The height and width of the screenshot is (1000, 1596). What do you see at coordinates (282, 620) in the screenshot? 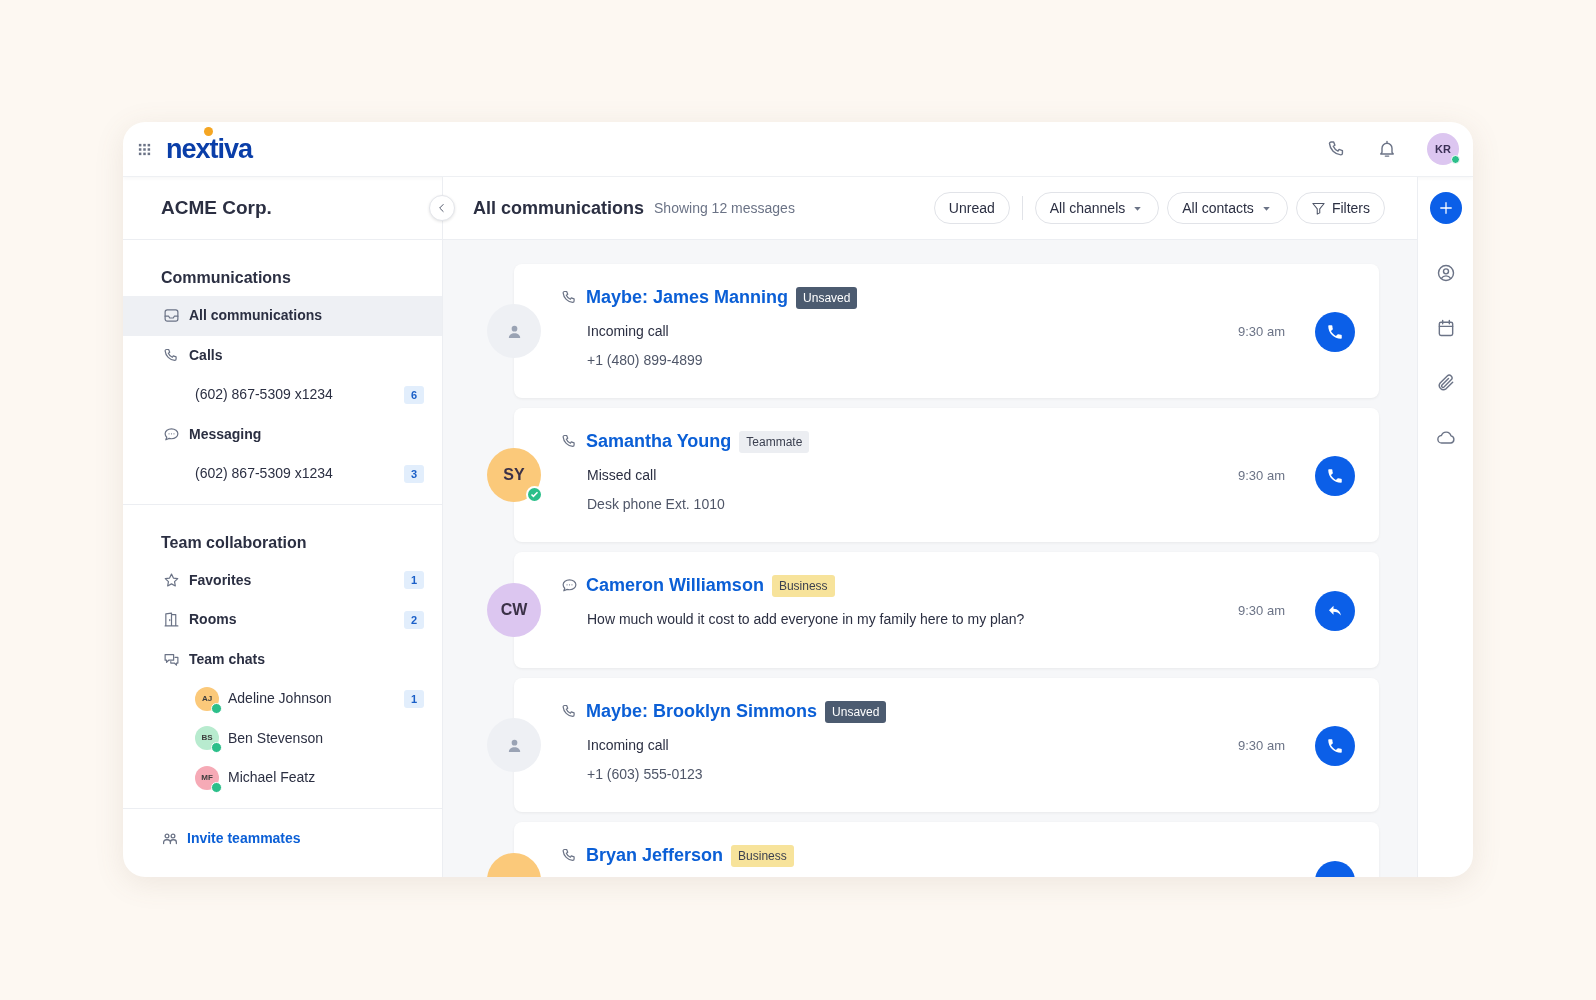
I see `sidebar-item: Rooms 2` at bounding box center [282, 620].